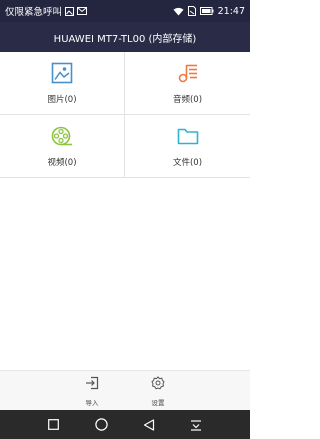  What do you see at coordinates (188, 75) in the screenshot?
I see `music-icon` at bounding box center [188, 75].